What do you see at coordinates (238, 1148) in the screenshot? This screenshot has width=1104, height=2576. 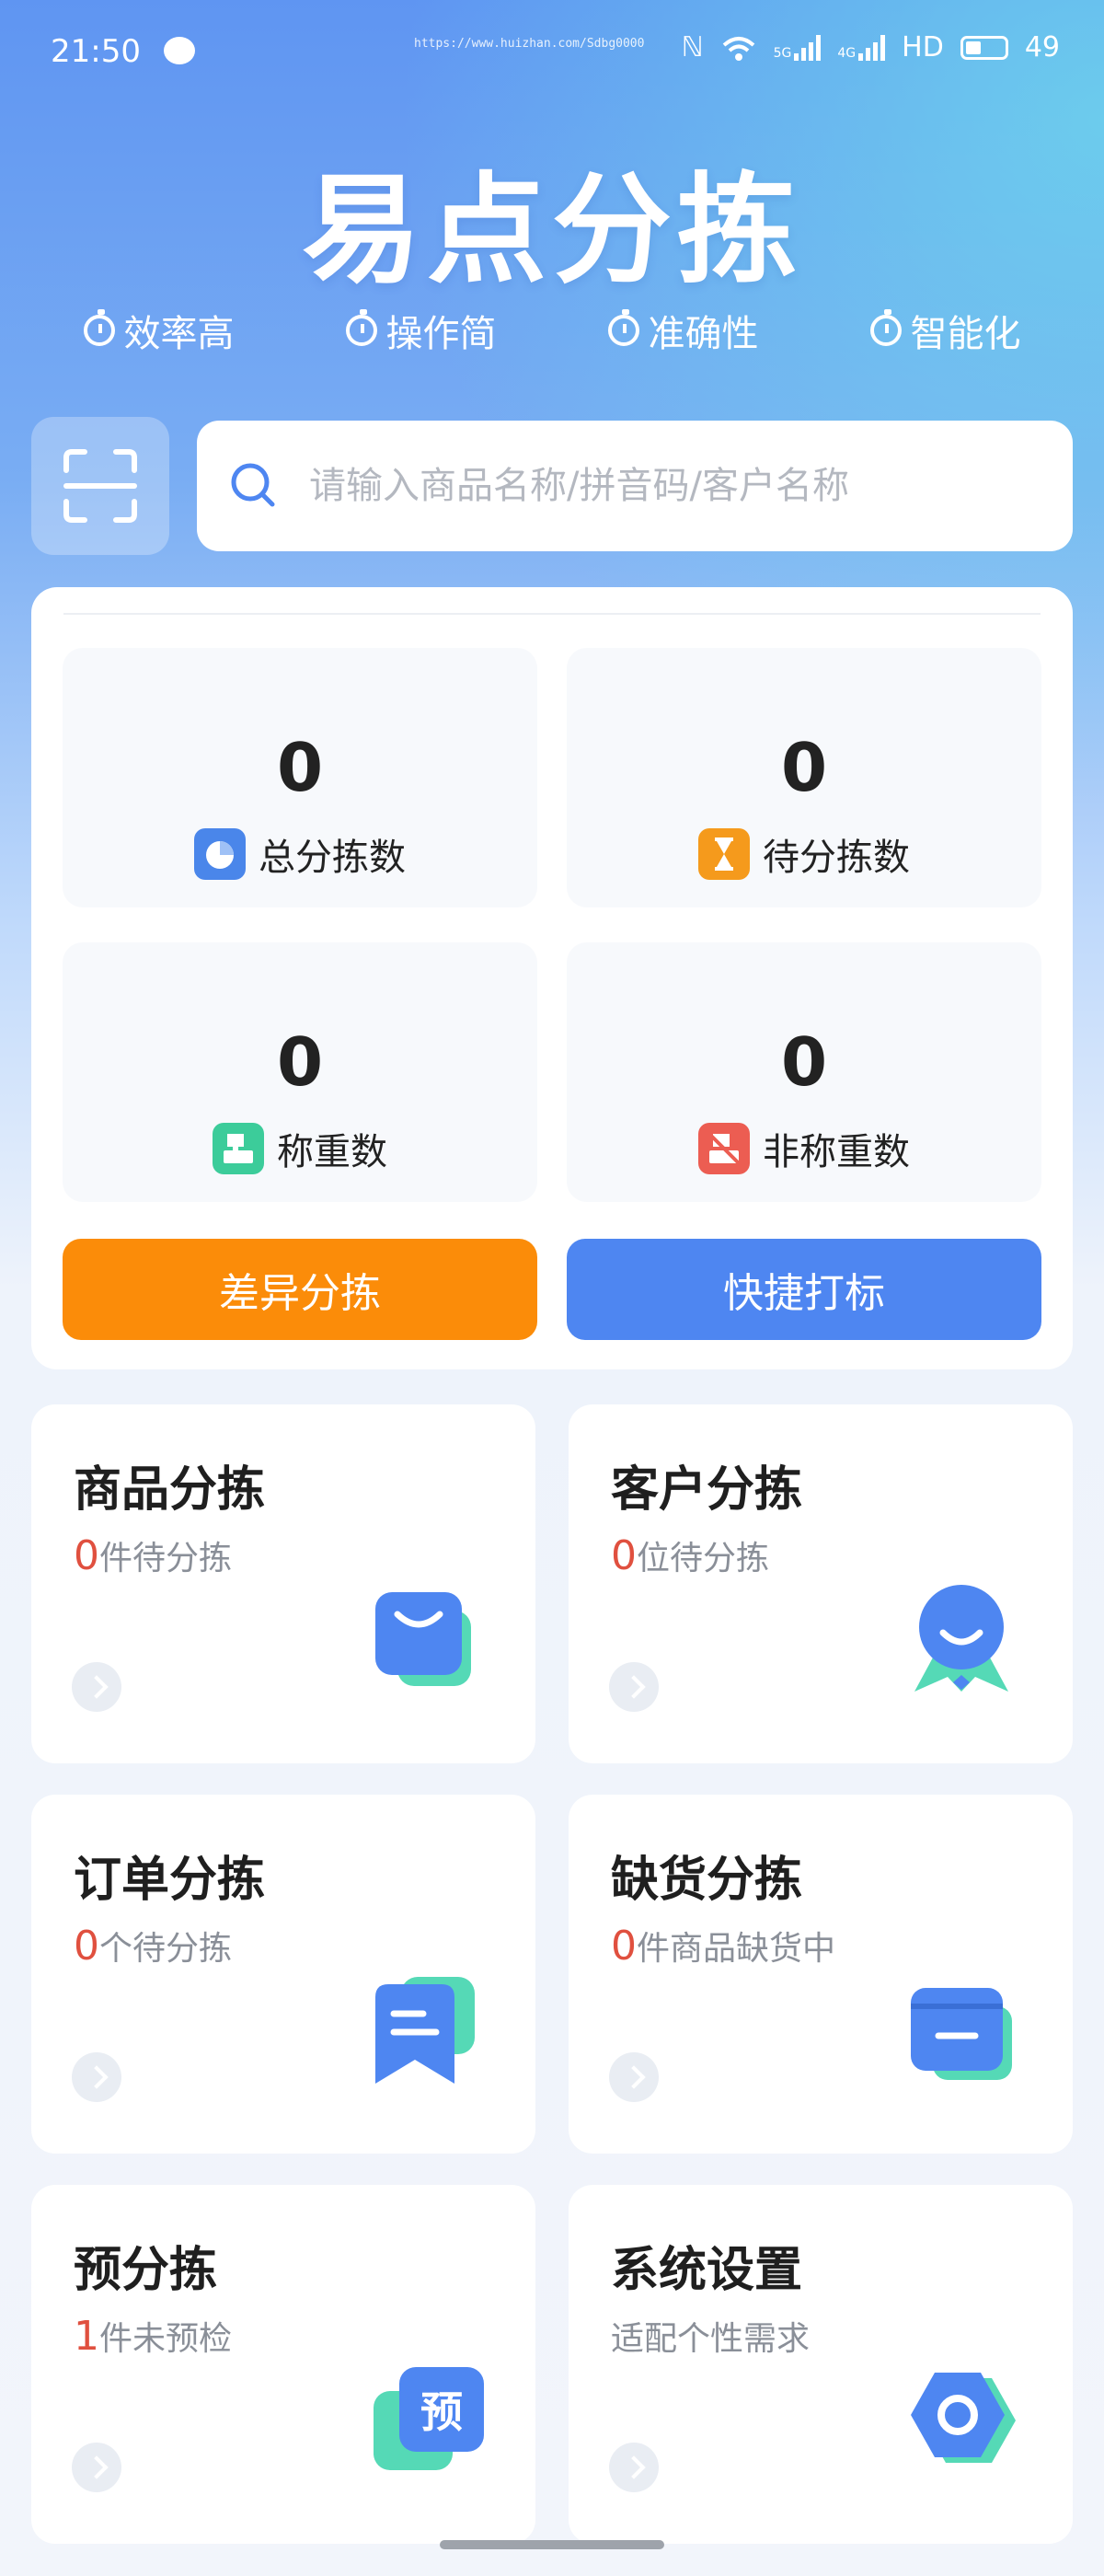 I see `scale-icon` at bounding box center [238, 1148].